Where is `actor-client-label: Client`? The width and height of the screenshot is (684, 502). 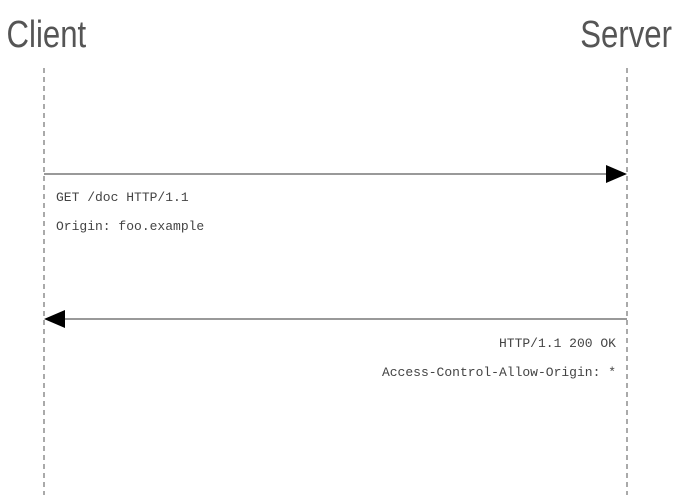
actor-client-label: Client is located at coordinates (47, 35).